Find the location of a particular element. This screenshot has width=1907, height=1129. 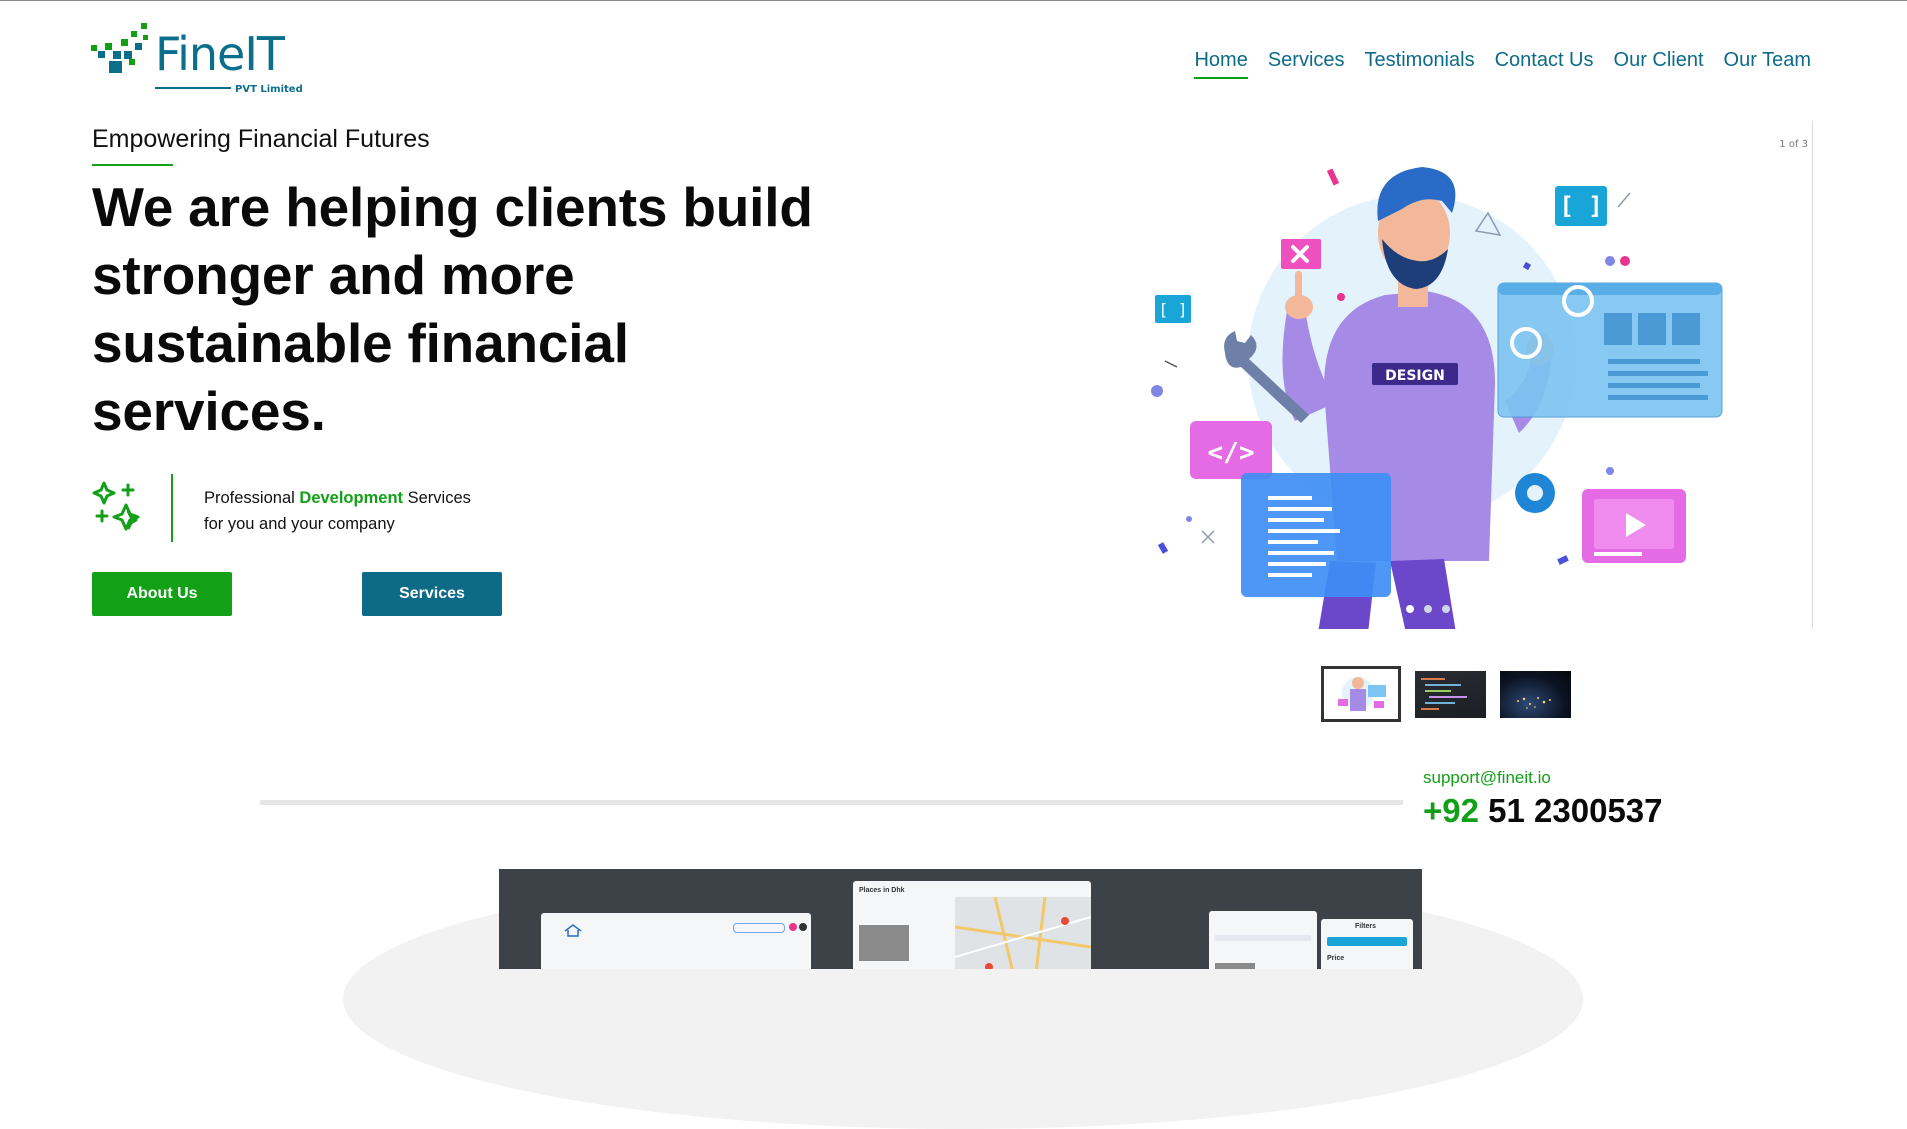

carousel-thumbnails is located at coordinates (1446, 694).